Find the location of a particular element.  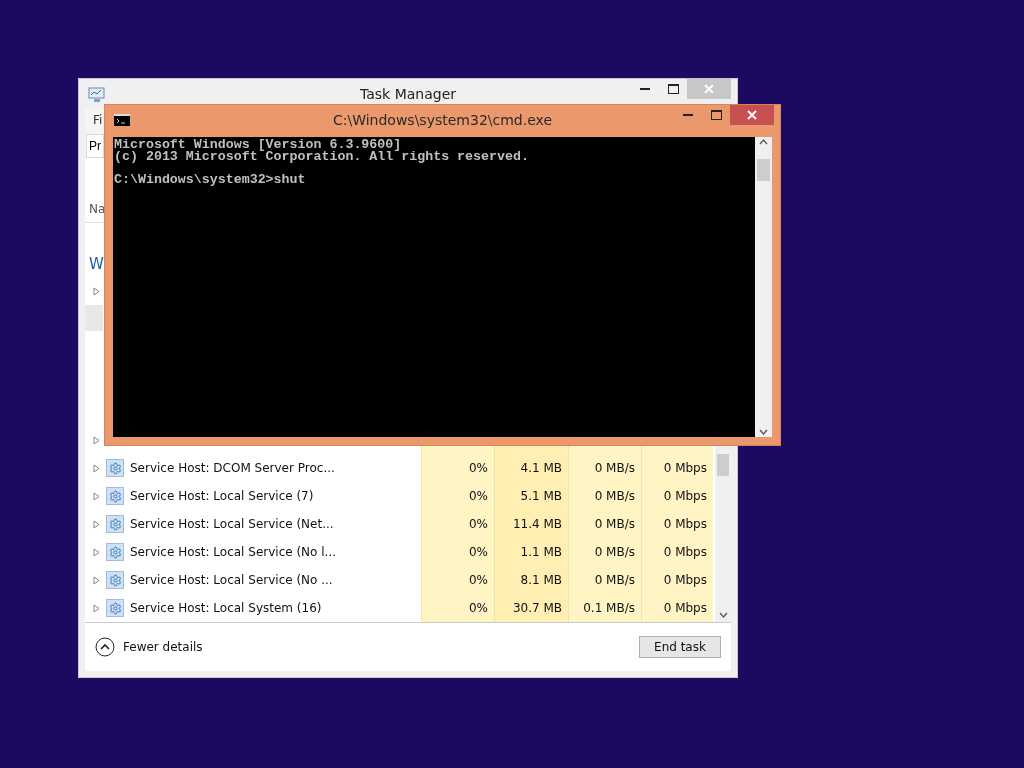

console-line: Microsoft Windows [Version 6.3.9600] is located at coordinates (258, 145).